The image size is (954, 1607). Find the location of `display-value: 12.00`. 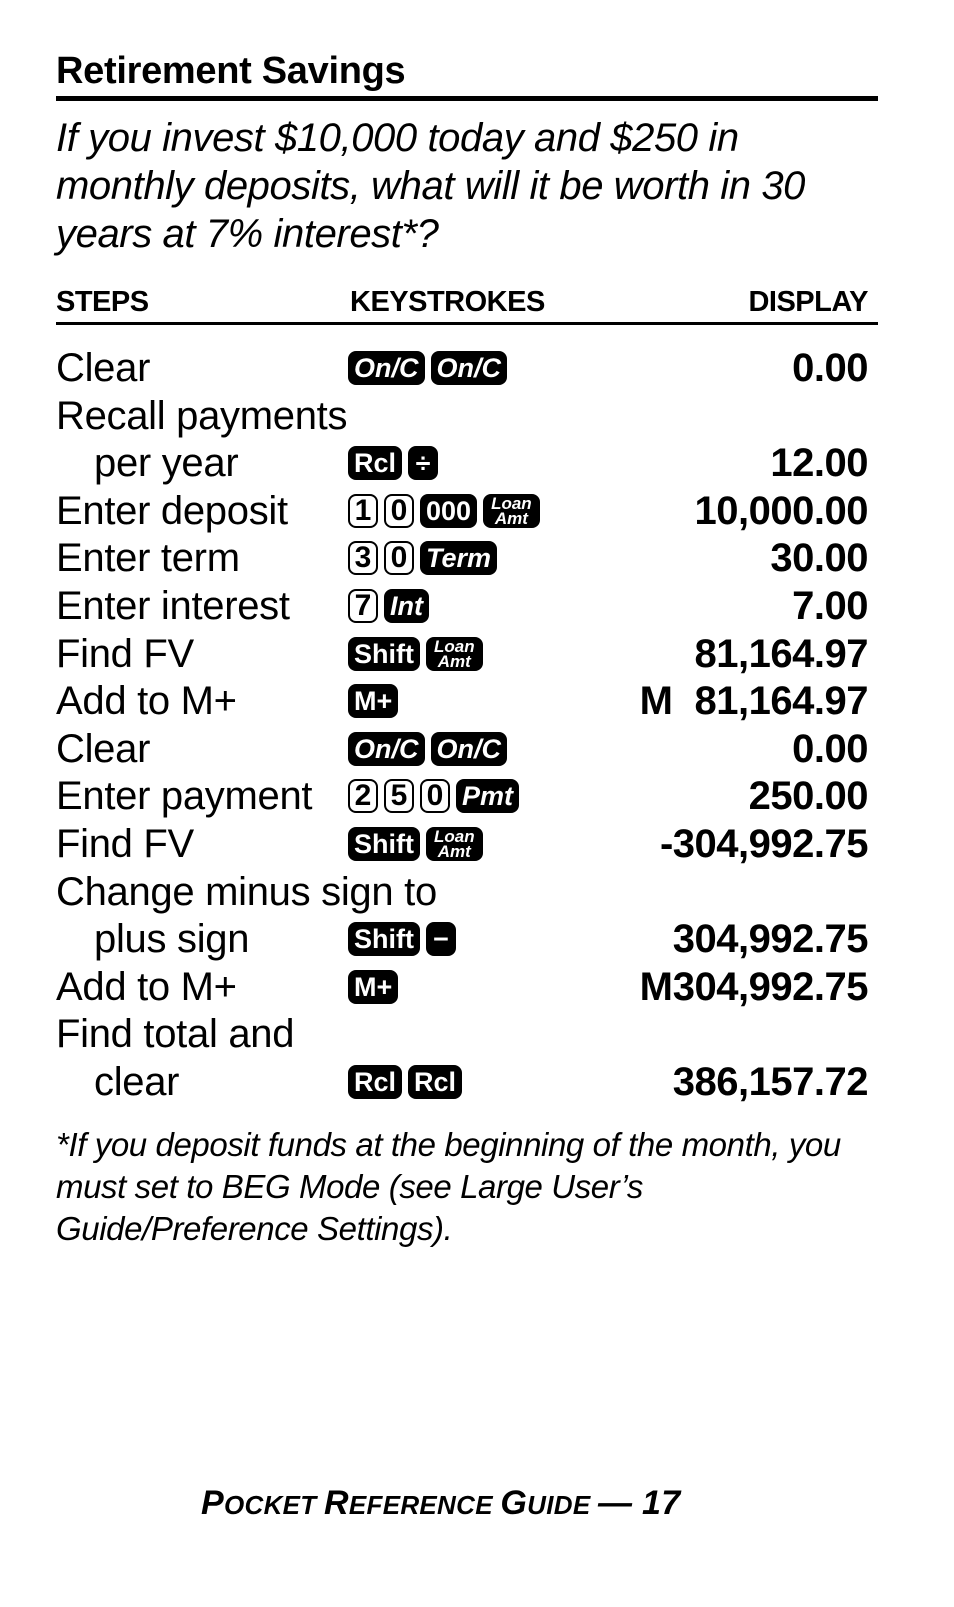

display-value: 12.00 is located at coordinates (819, 463).